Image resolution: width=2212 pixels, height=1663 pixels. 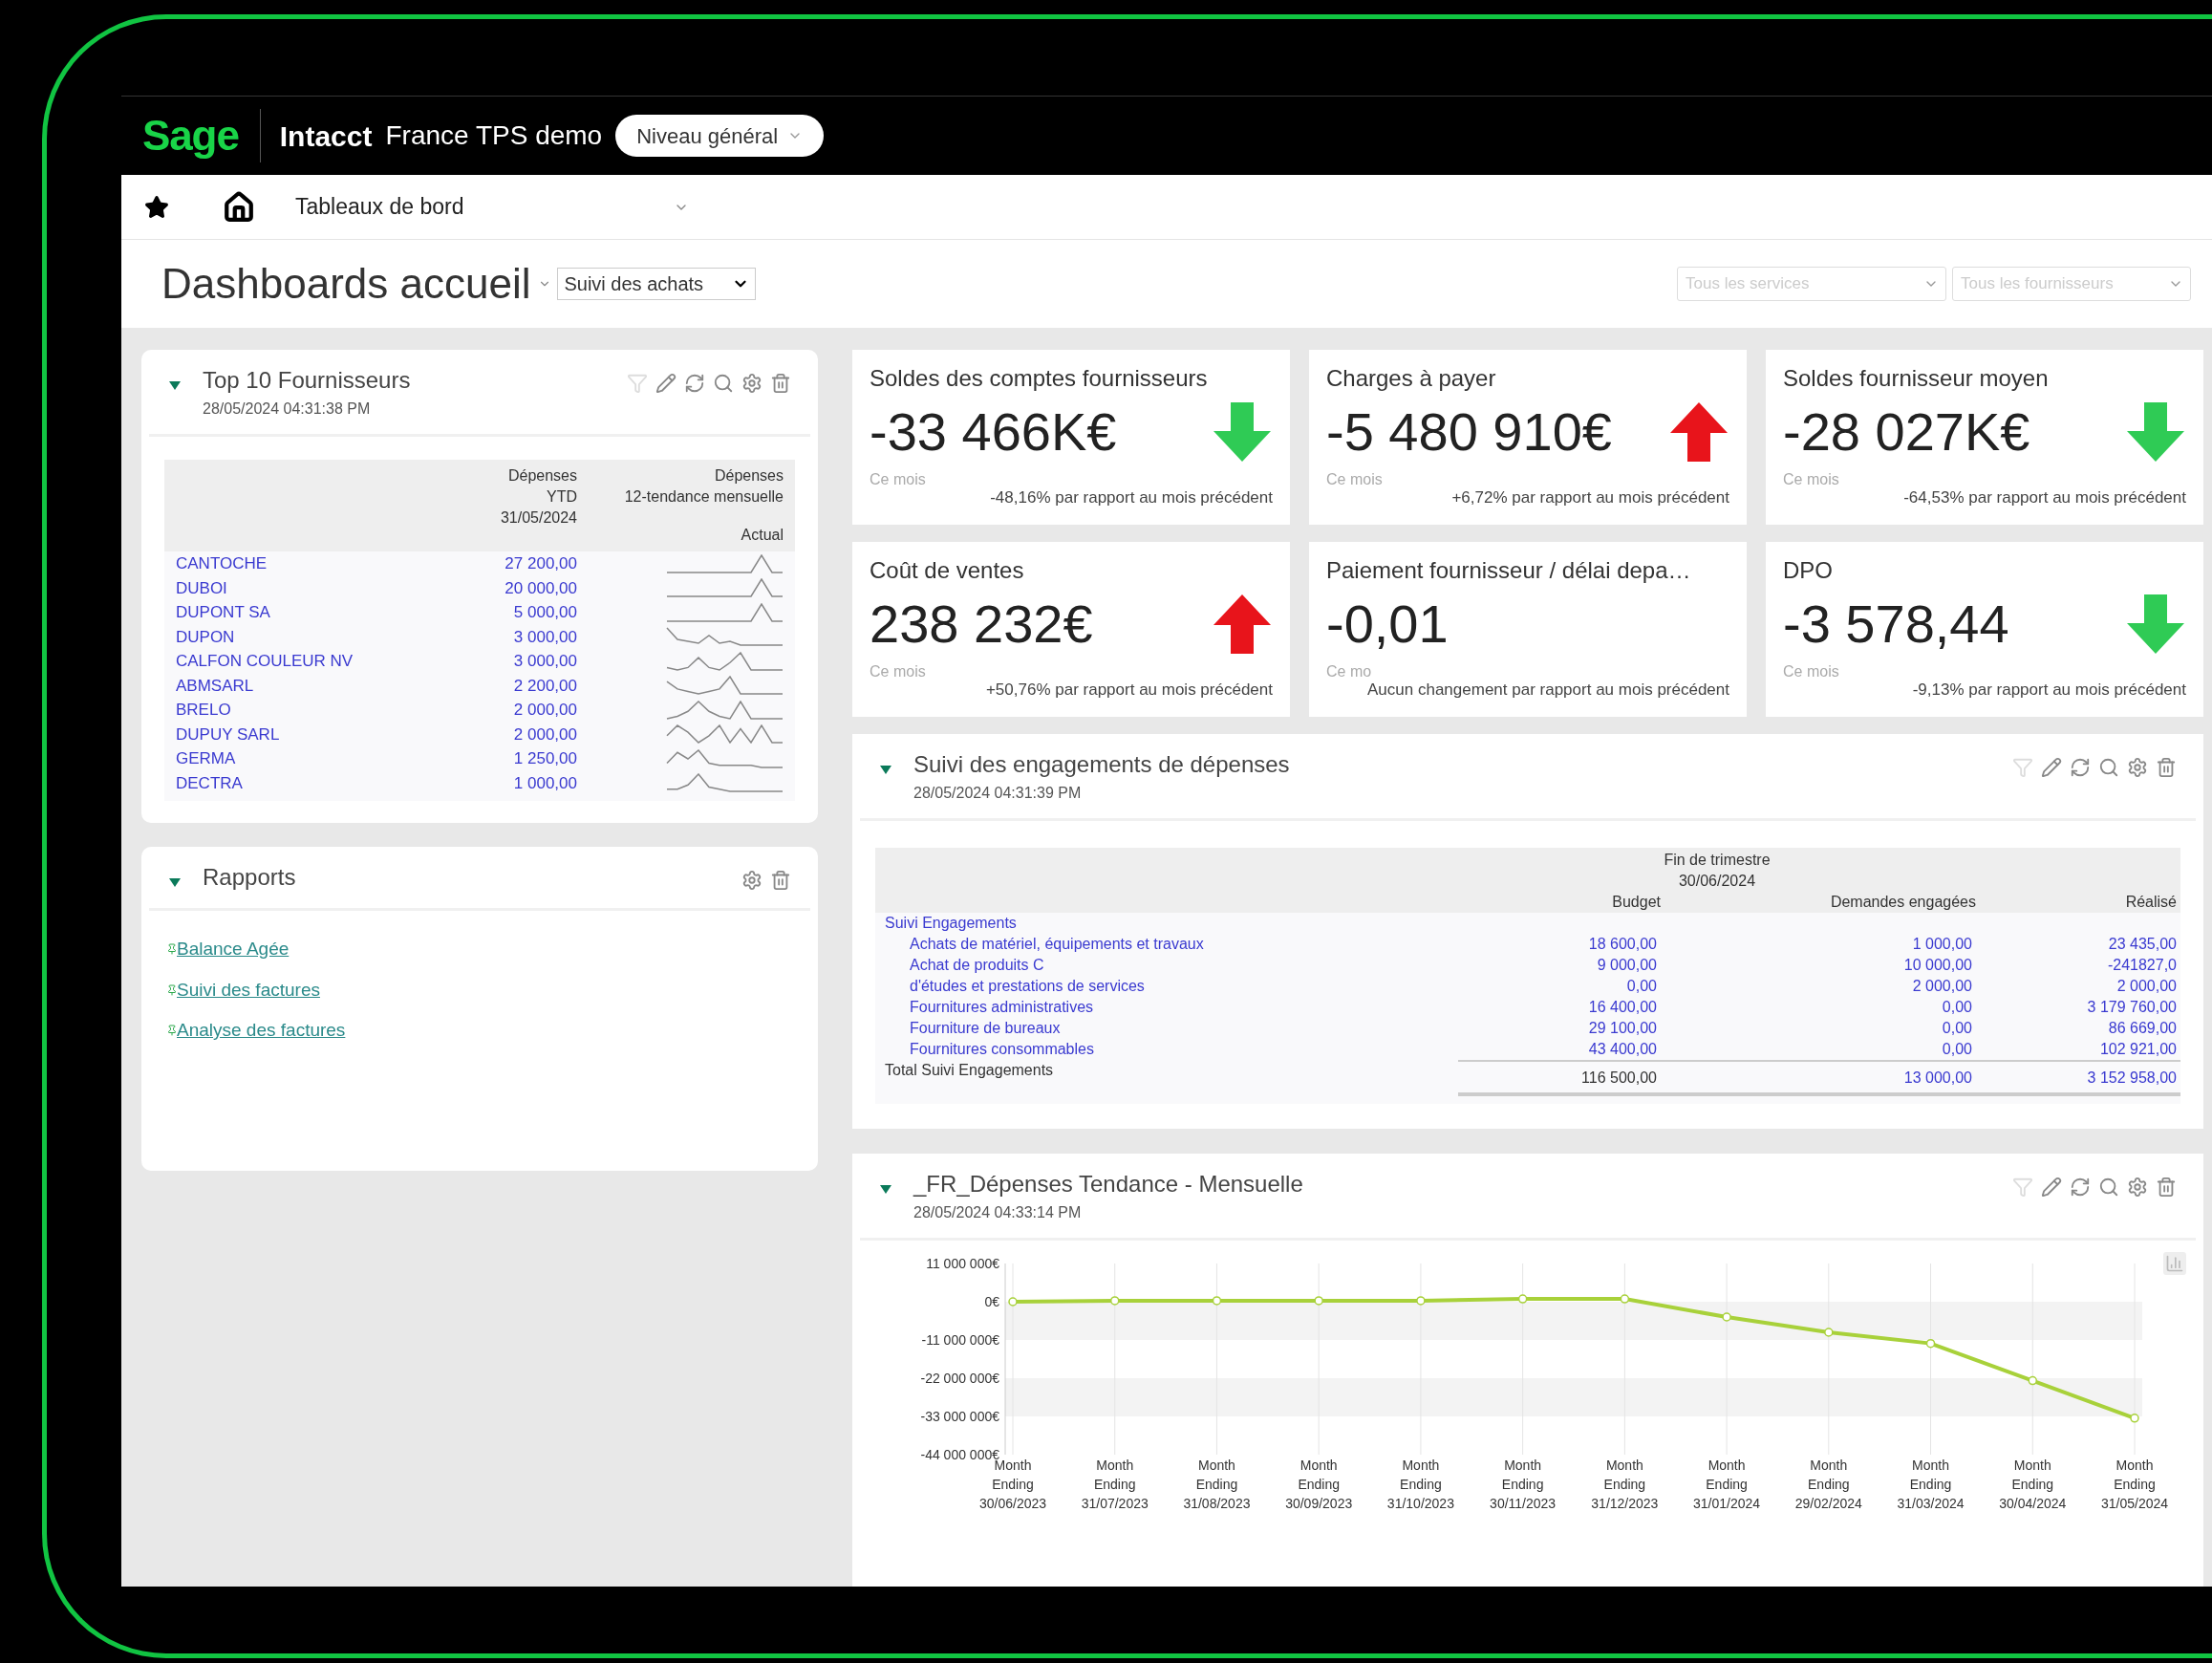 I want to click on dashboard-select: Suivi des achats, so click(x=657, y=284).